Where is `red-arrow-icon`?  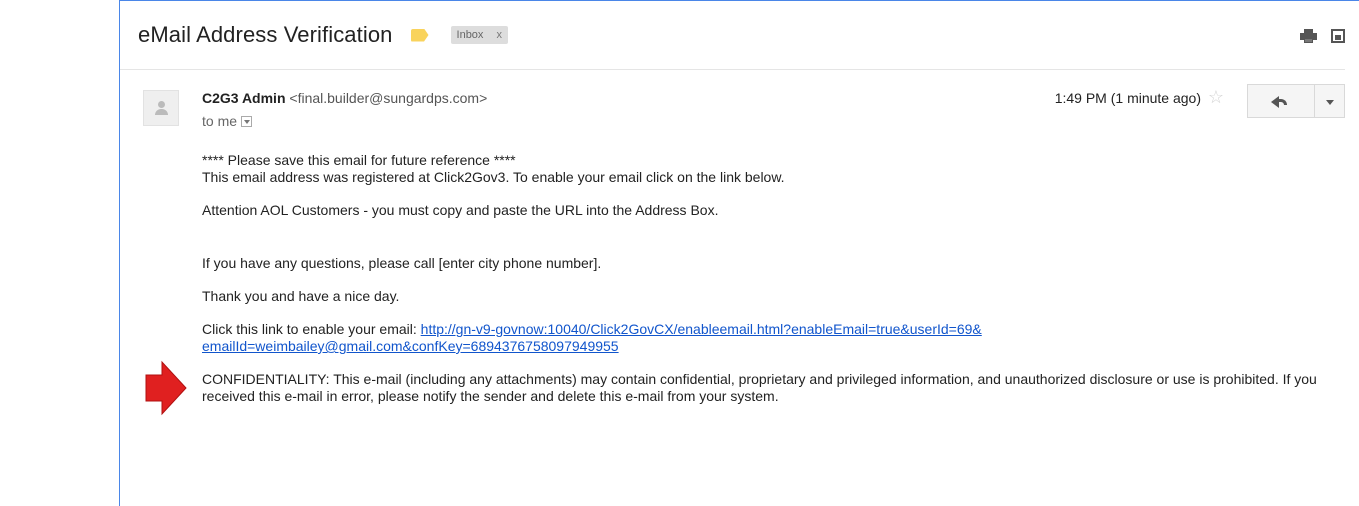 red-arrow-icon is located at coordinates (166, 388).